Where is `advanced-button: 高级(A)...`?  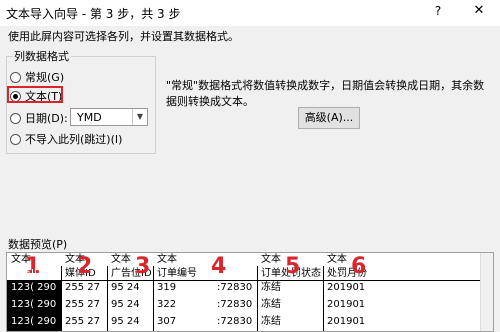
advanced-button: 高级(A)... is located at coordinates (329, 118).